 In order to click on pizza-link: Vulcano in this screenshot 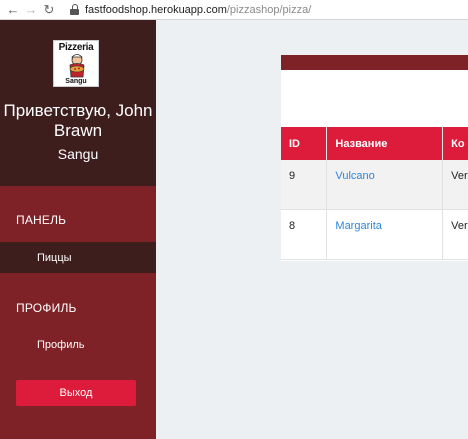, I will do `click(384, 171)`.